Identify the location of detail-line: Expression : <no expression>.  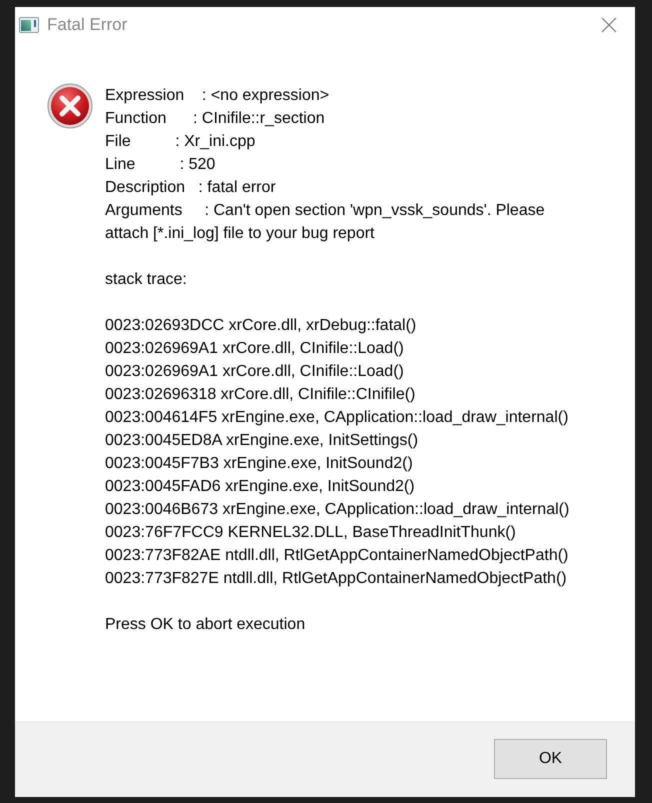
(217, 96).